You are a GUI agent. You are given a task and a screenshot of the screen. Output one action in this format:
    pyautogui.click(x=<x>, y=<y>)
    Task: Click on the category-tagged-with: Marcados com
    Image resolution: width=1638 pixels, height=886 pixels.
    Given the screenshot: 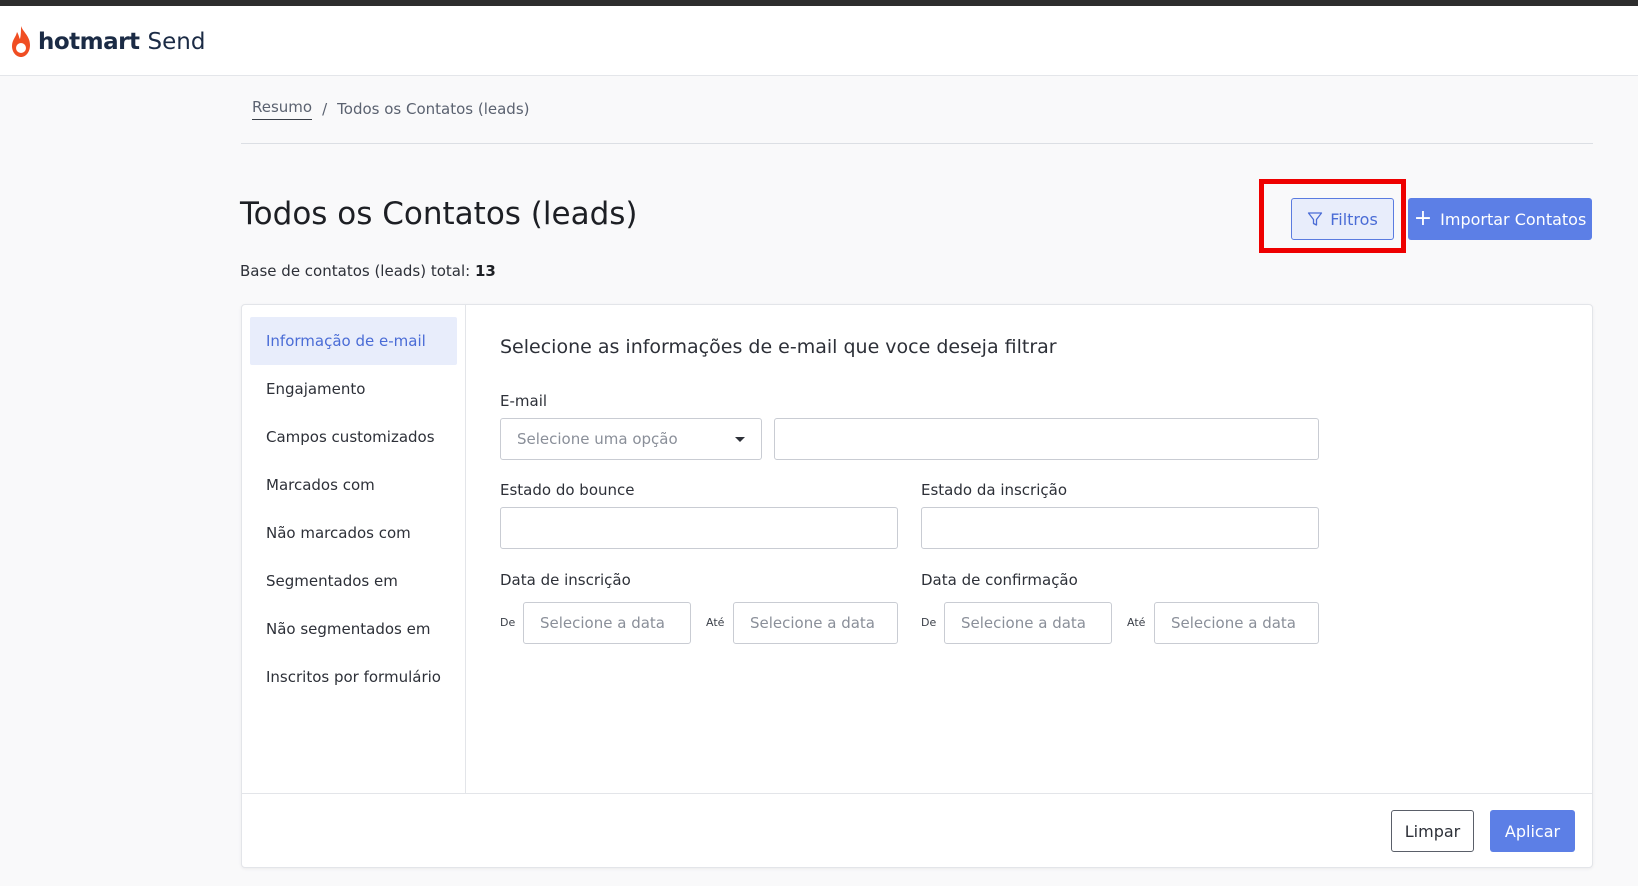 What is the action you would take?
    pyautogui.click(x=353, y=485)
    